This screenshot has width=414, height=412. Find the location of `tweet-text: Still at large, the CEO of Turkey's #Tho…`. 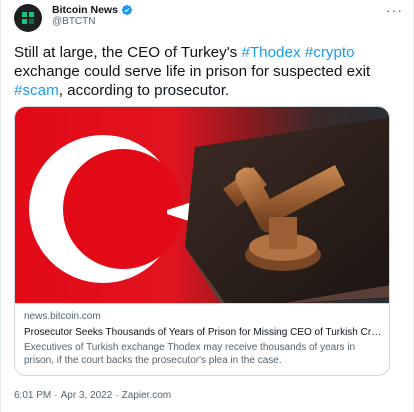

tweet-text: Still at large, the CEO of Turkey's #Tho… is located at coordinates (209, 71).